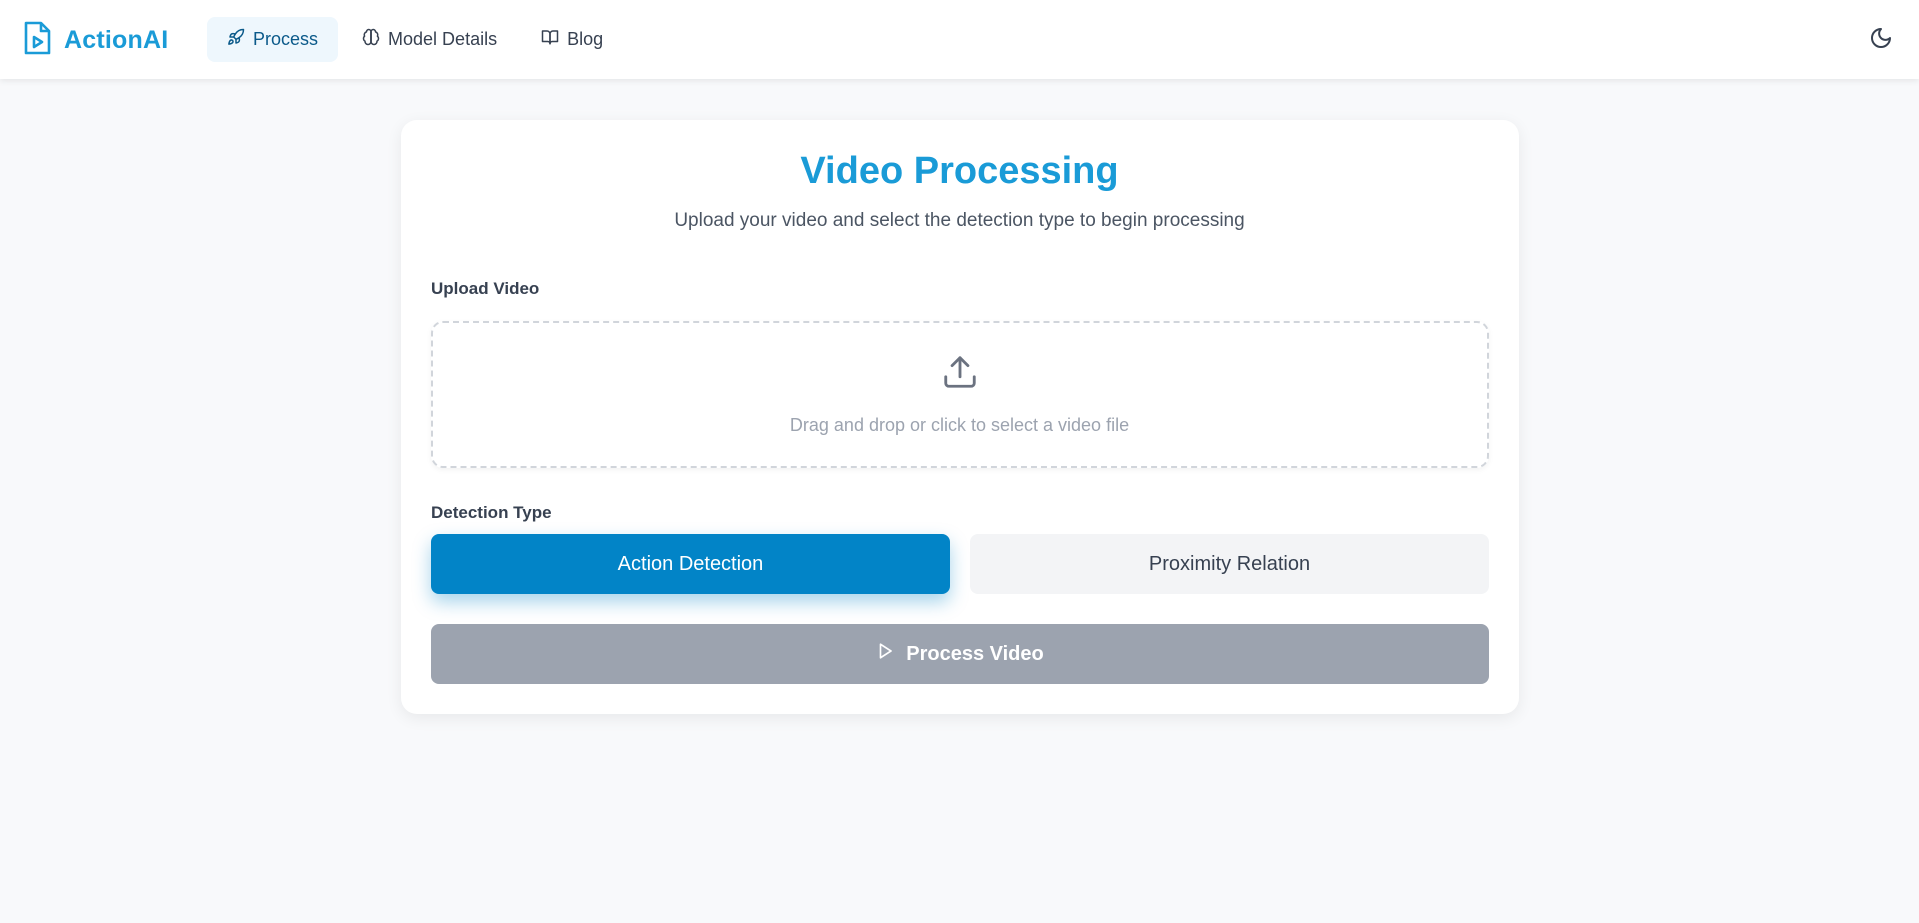  What do you see at coordinates (371, 39) in the screenshot?
I see `brain-icon` at bounding box center [371, 39].